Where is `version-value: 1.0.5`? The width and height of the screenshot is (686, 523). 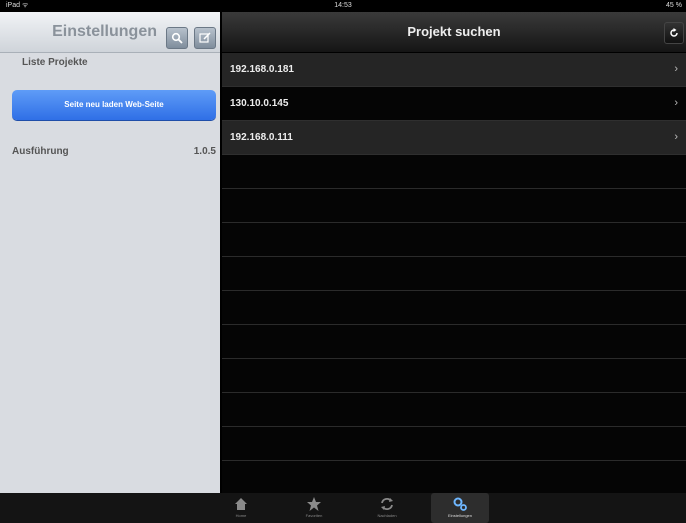 version-value: 1.0.5 is located at coordinates (204, 151).